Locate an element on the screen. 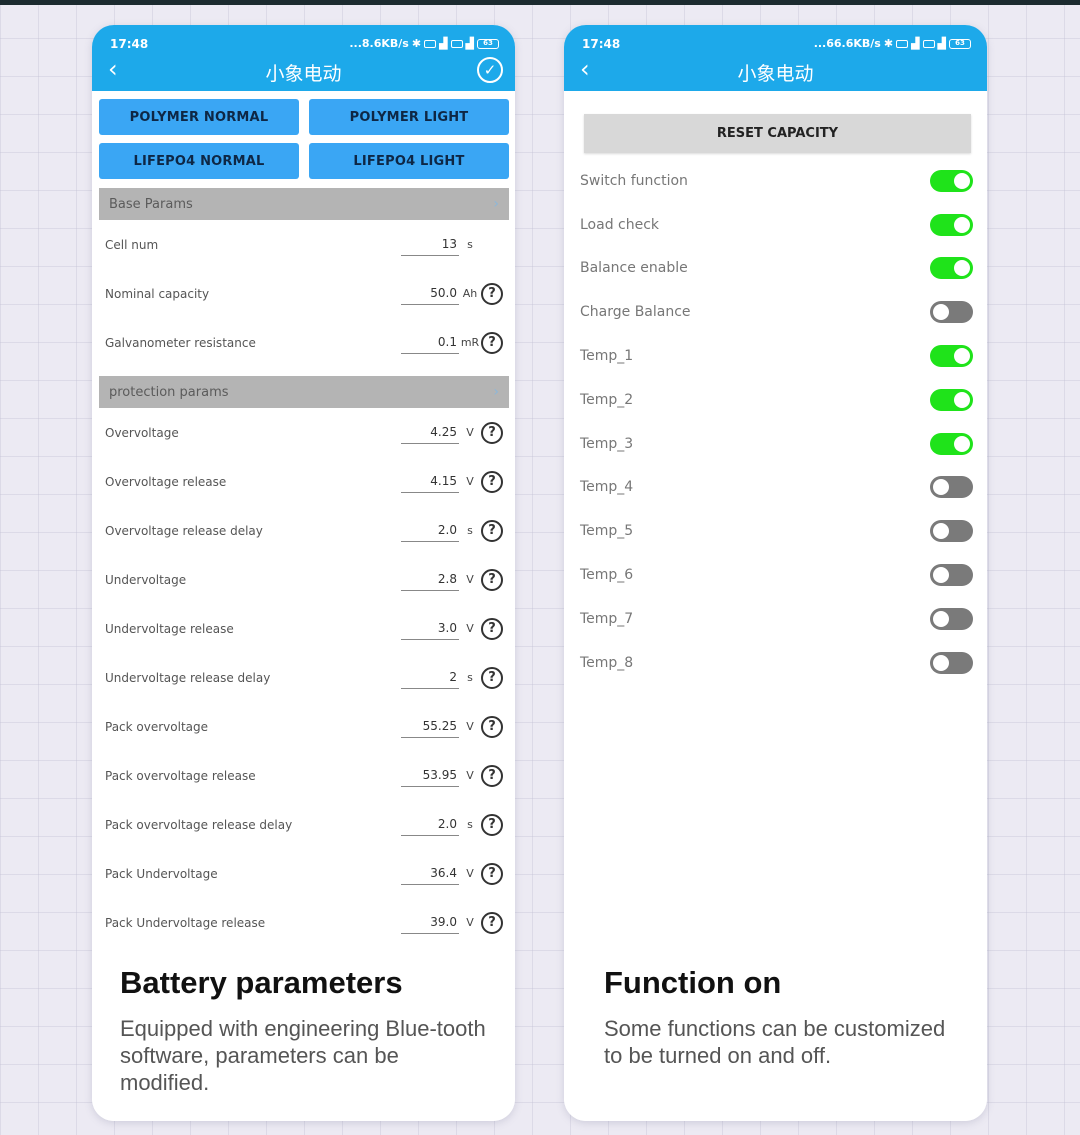 Image resolution: width=1080 pixels, height=1135 pixels. network-speed: ...66.6KB/s is located at coordinates (847, 43).